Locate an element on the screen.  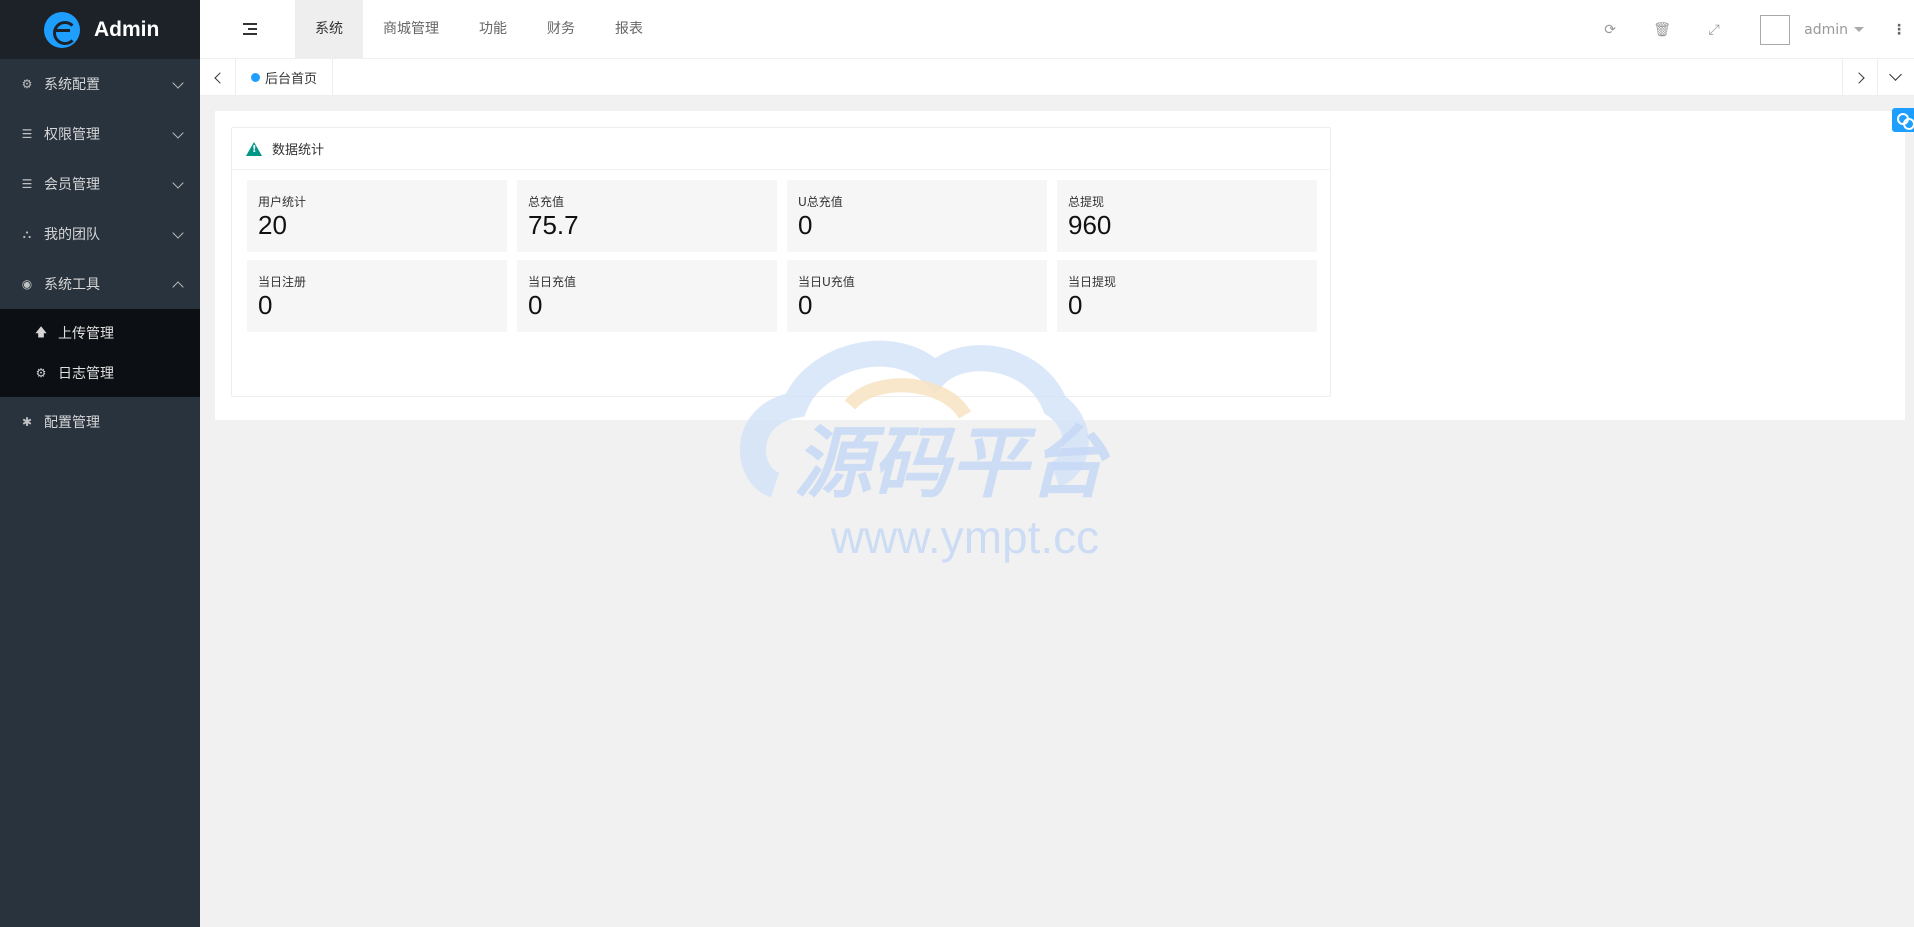
gears-icon: ⚙ is located at coordinates (27, 84).